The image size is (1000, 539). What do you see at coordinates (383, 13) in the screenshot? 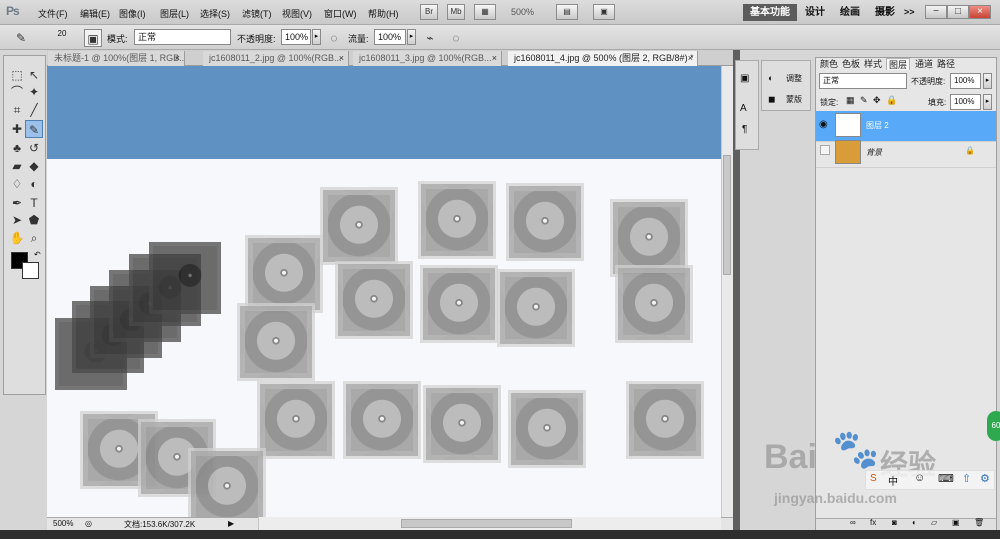
I see `menu-help: 帮助(H)` at bounding box center [383, 13].